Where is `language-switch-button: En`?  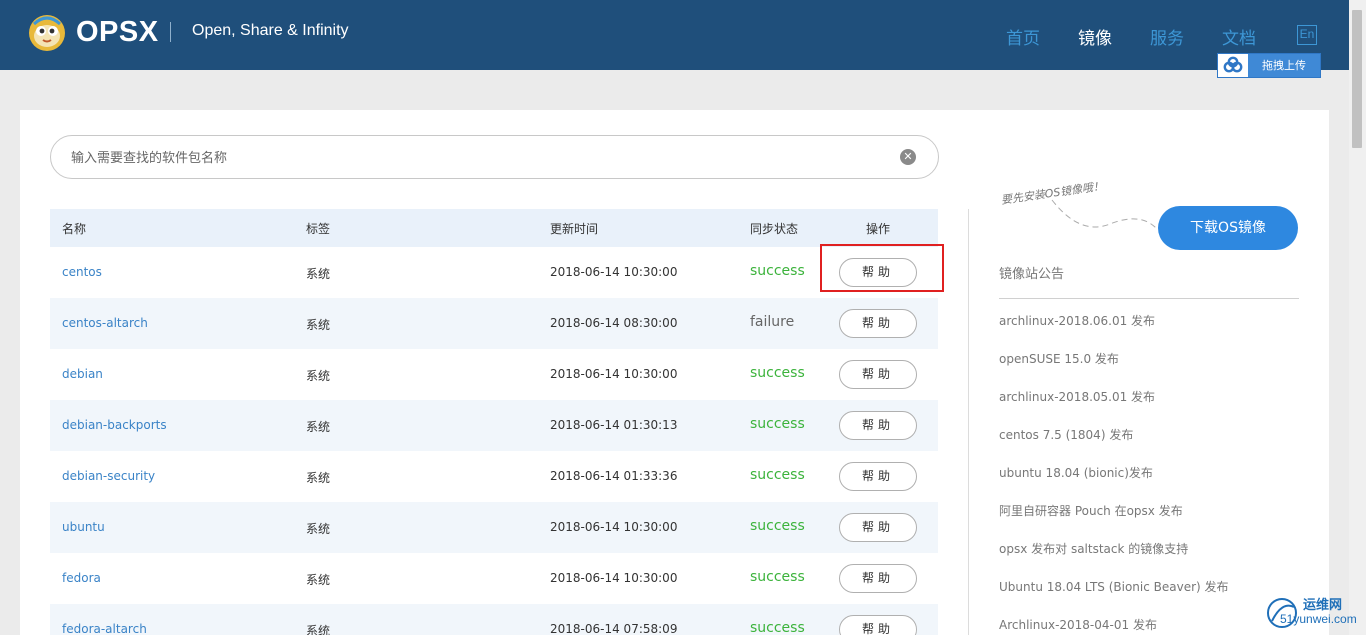
language-switch-button: En is located at coordinates (1307, 35).